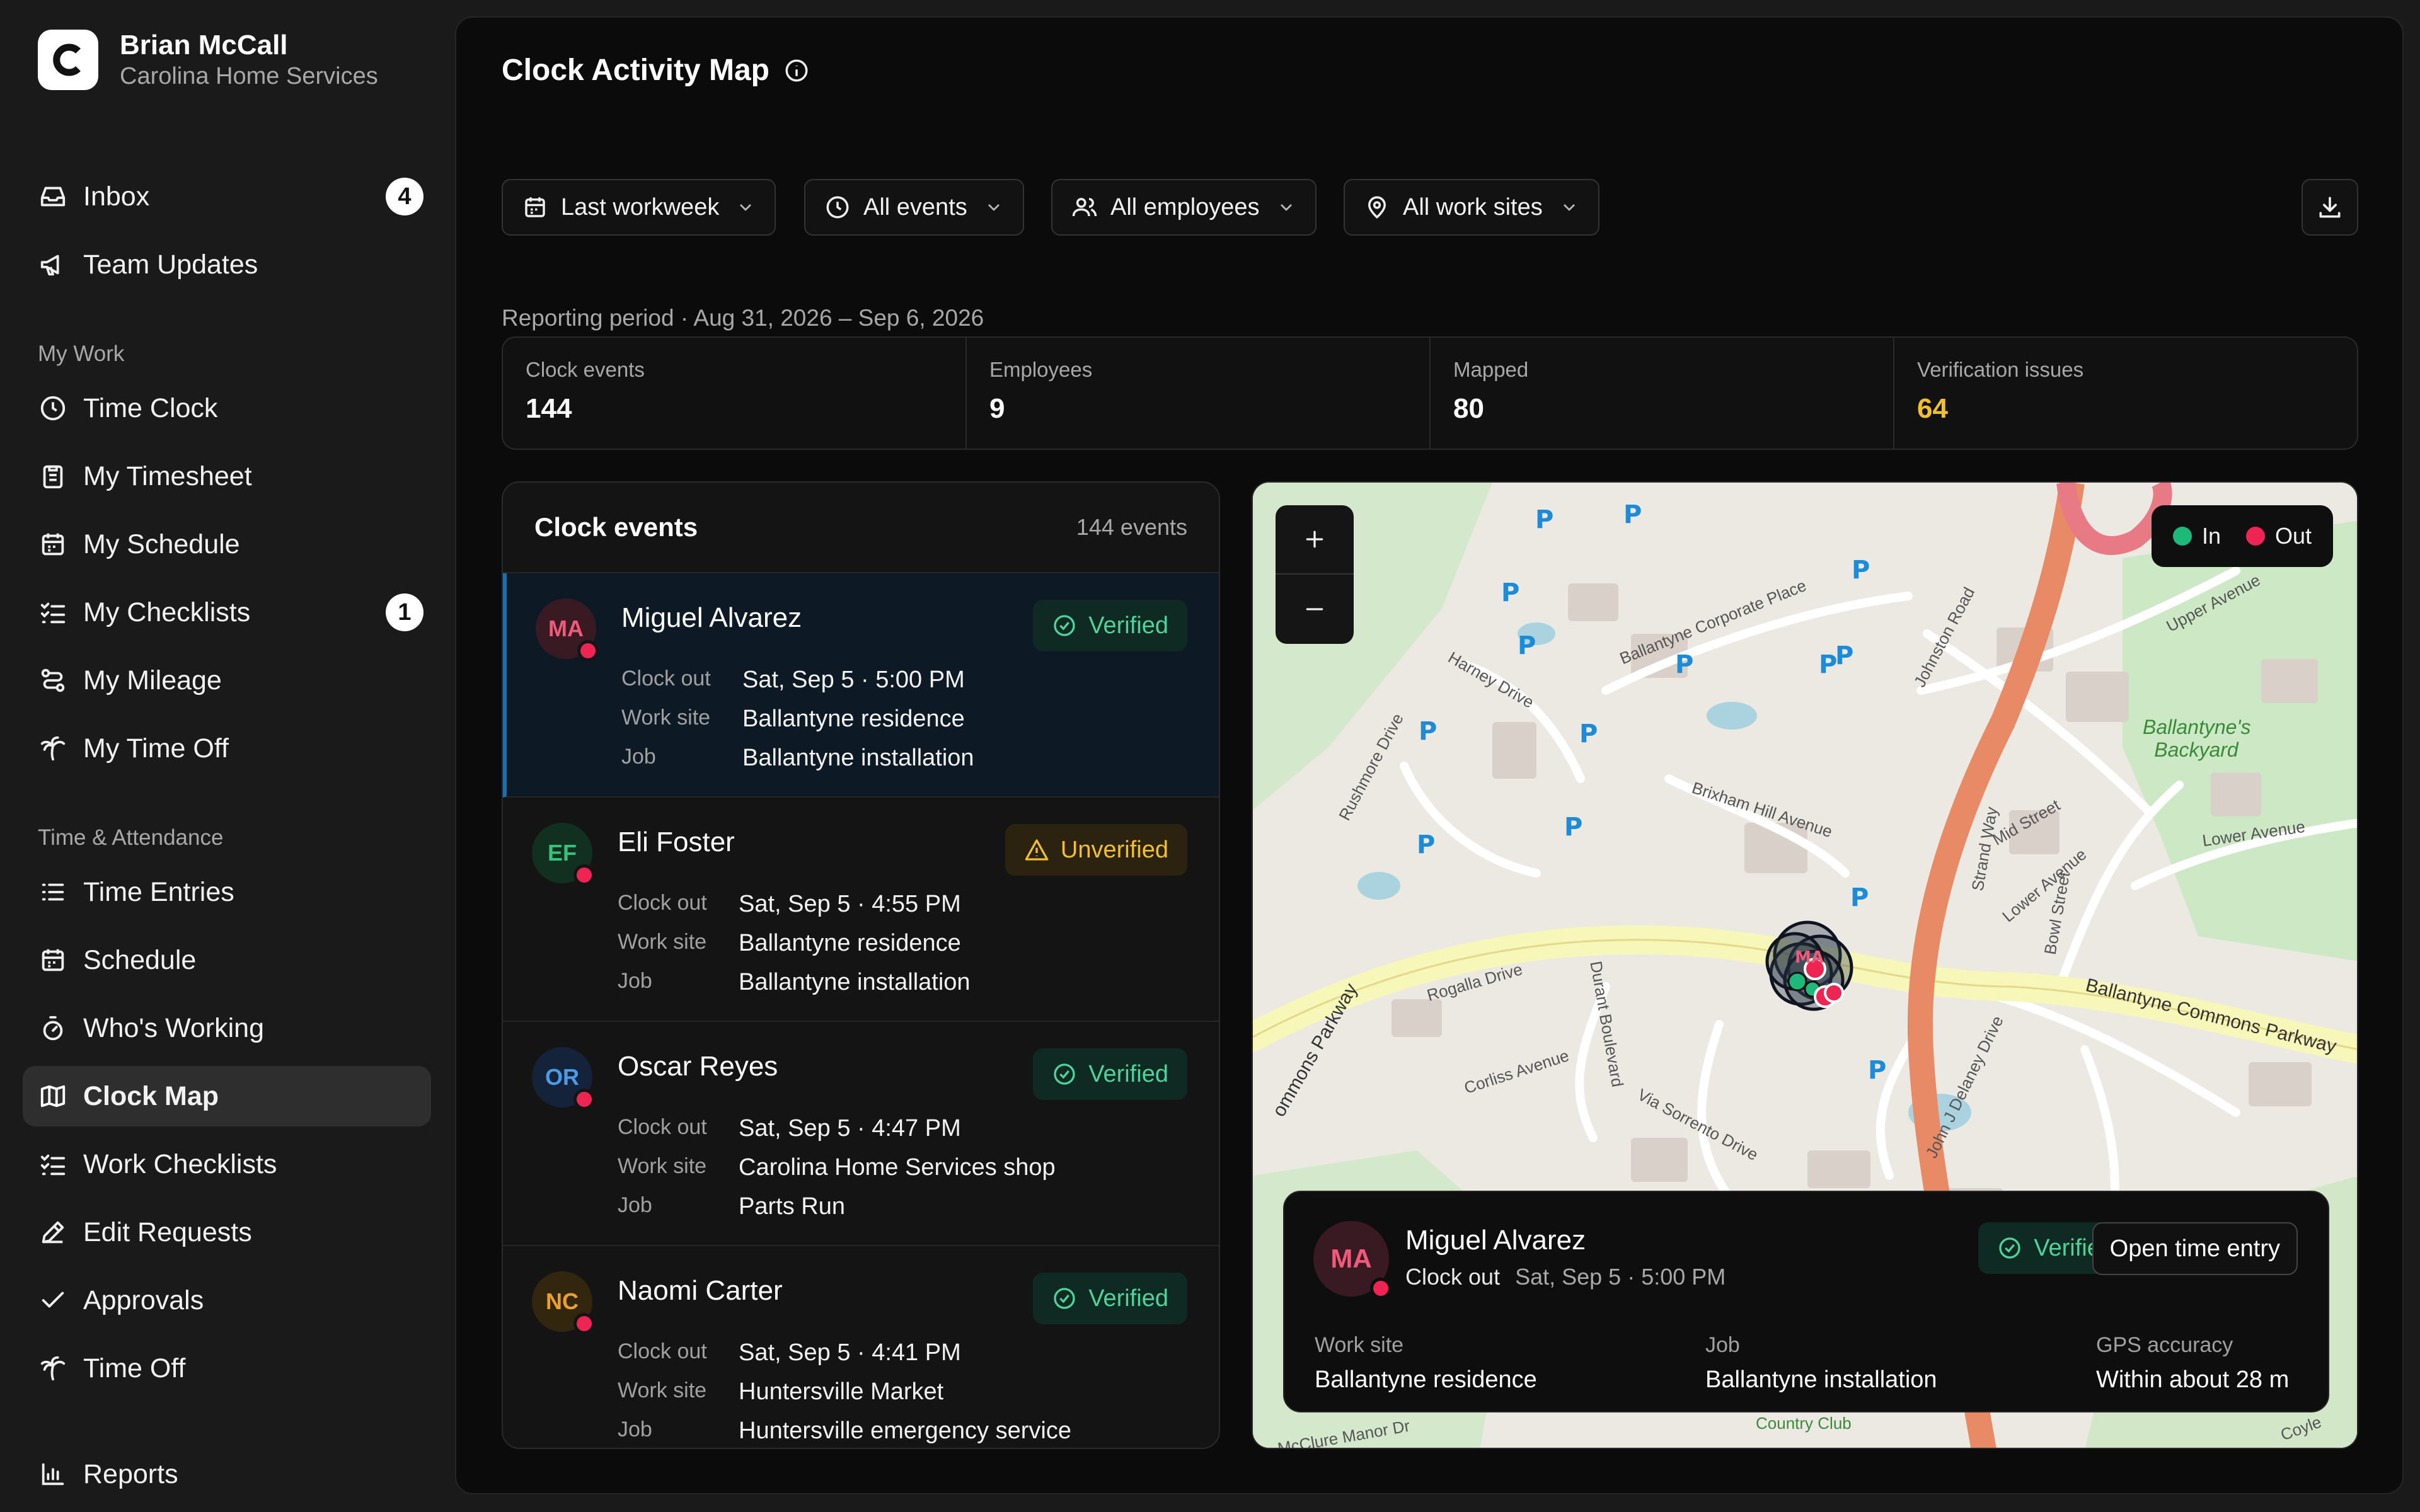 This screenshot has height=1512, width=2420. What do you see at coordinates (227, 1028) in the screenshot?
I see `nav-whos-working: Who's Working` at bounding box center [227, 1028].